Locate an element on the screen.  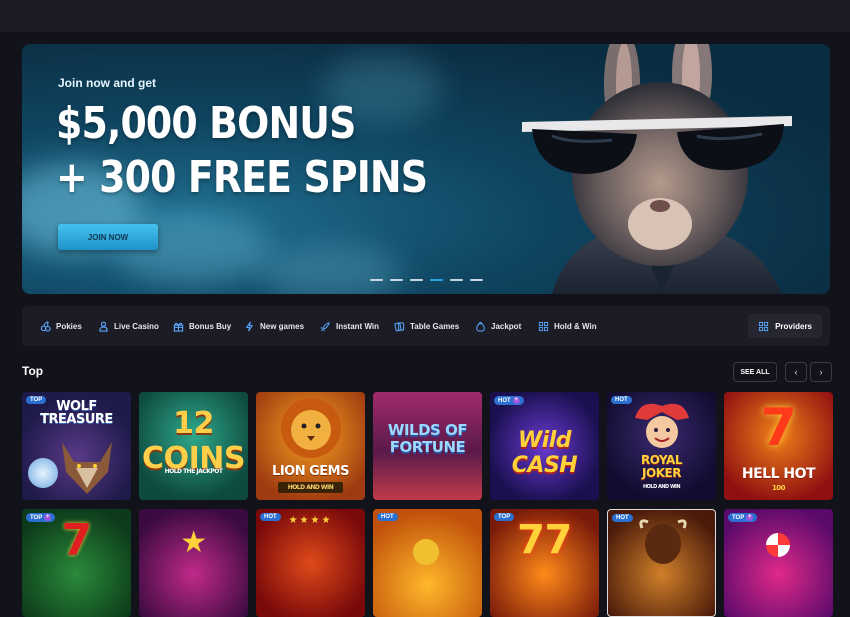
game-title: LION GEMS is located at coordinates (310, 471).